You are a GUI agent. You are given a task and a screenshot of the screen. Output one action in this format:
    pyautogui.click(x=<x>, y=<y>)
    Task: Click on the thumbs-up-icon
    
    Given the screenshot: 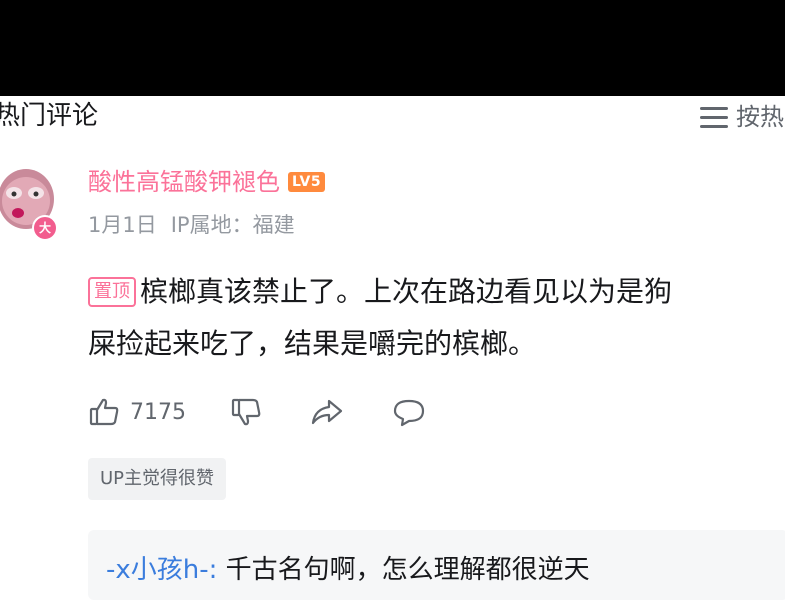 What is the action you would take?
    pyautogui.click(x=104, y=412)
    